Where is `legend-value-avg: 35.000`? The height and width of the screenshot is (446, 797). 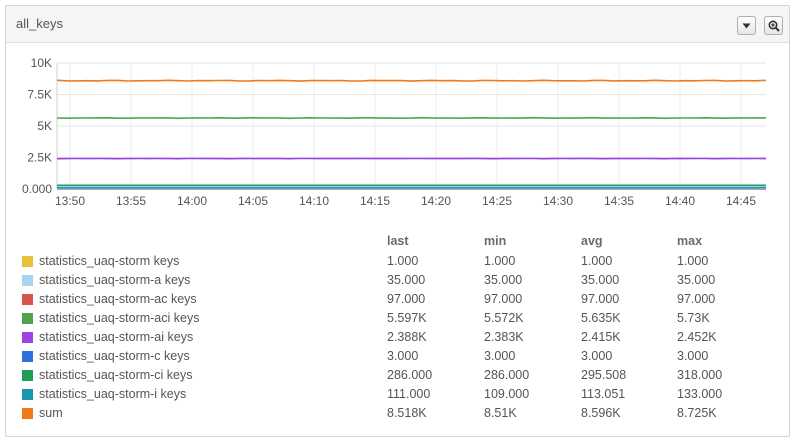 legend-value-avg: 35.000 is located at coordinates (600, 280).